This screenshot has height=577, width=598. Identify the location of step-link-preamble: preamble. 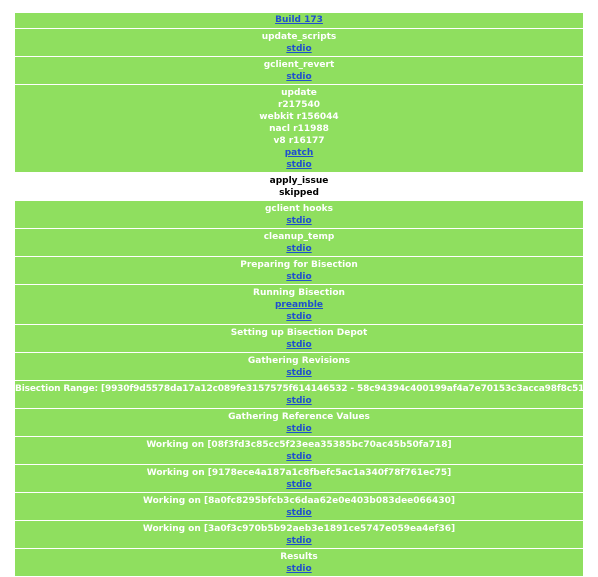
(299, 305).